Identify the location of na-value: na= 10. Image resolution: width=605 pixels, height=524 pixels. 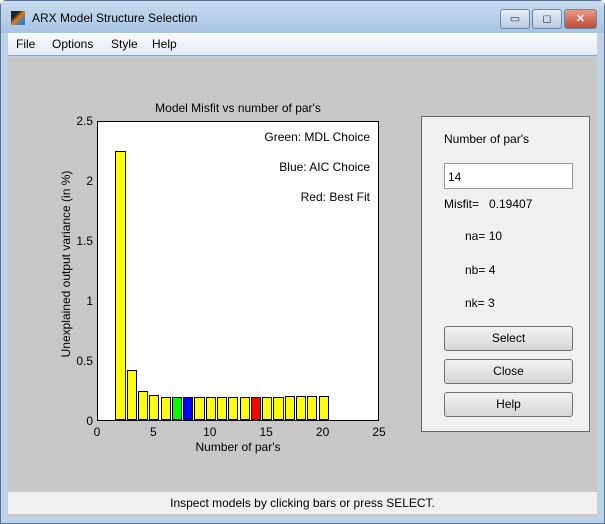
(484, 236).